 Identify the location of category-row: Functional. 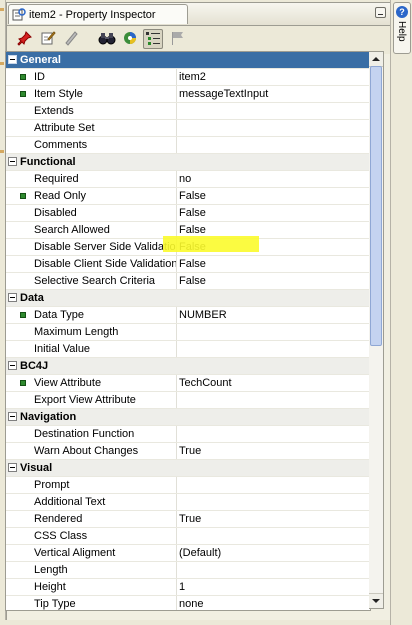
(188, 162).